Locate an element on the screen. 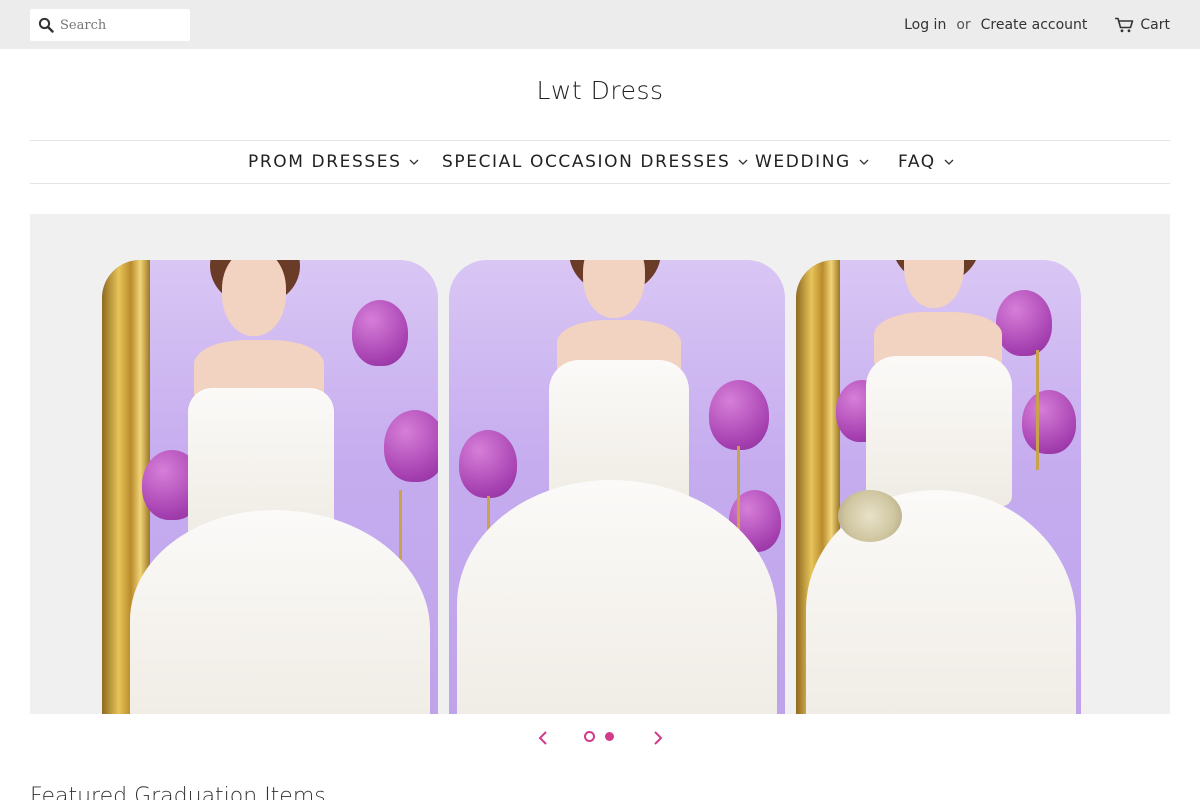 This screenshot has height=800, width=1200. nav-item-wedding: WEDDING is located at coordinates (812, 162).